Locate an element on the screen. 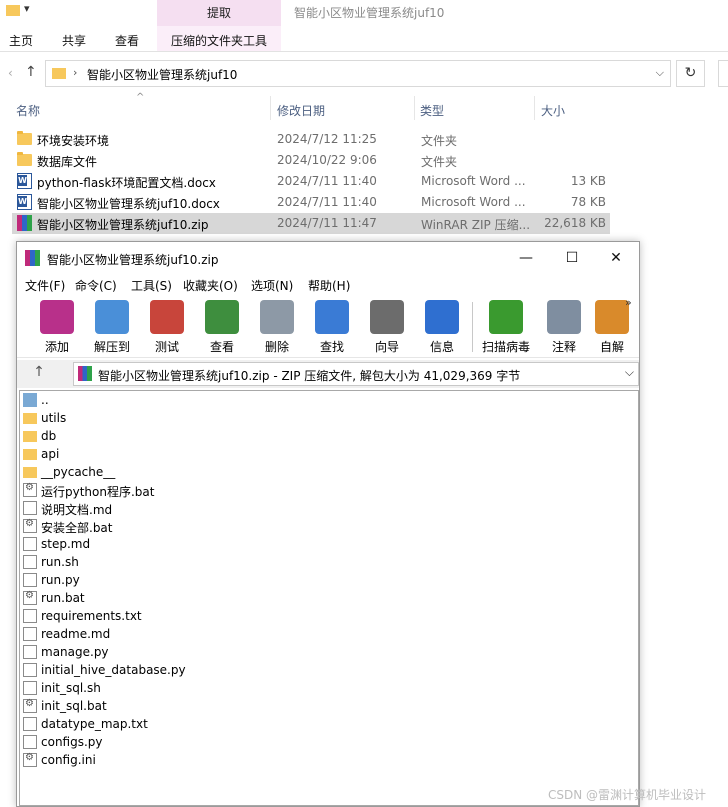  toolbar-button: 测试 is located at coordinates (167, 327).